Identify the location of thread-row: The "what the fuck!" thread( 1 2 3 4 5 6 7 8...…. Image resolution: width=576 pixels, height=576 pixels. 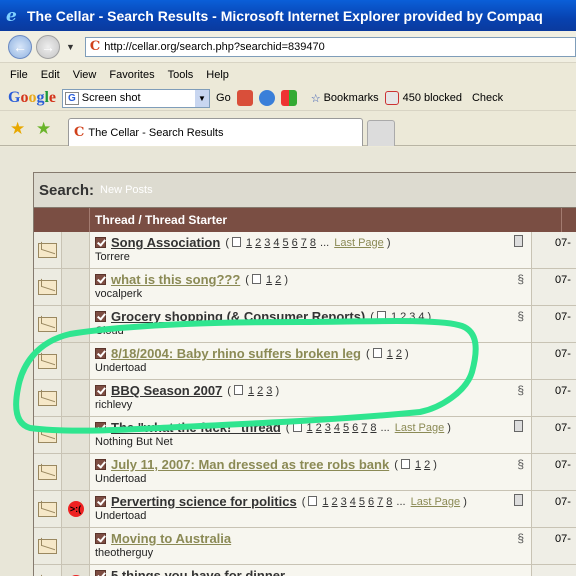
(305, 435).